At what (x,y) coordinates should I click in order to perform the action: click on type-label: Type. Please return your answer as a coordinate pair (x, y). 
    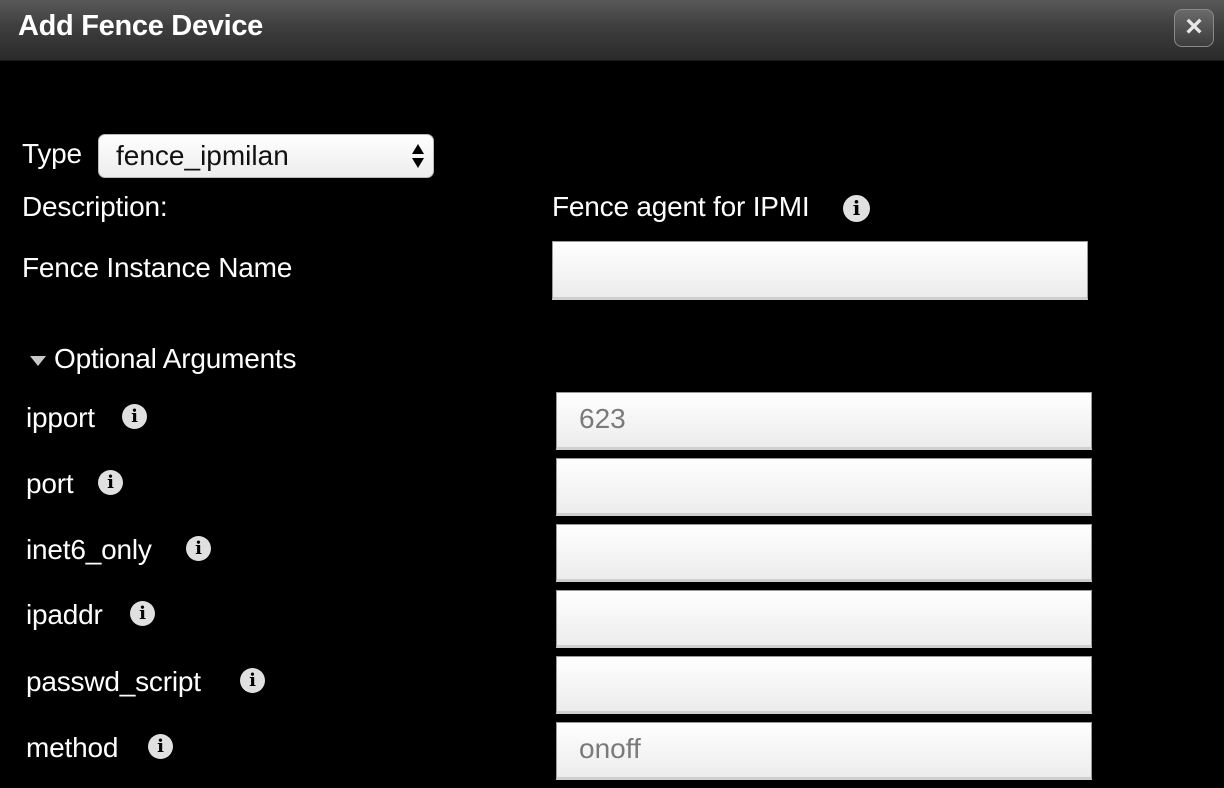
    Looking at the image, I should click on (52, 153).